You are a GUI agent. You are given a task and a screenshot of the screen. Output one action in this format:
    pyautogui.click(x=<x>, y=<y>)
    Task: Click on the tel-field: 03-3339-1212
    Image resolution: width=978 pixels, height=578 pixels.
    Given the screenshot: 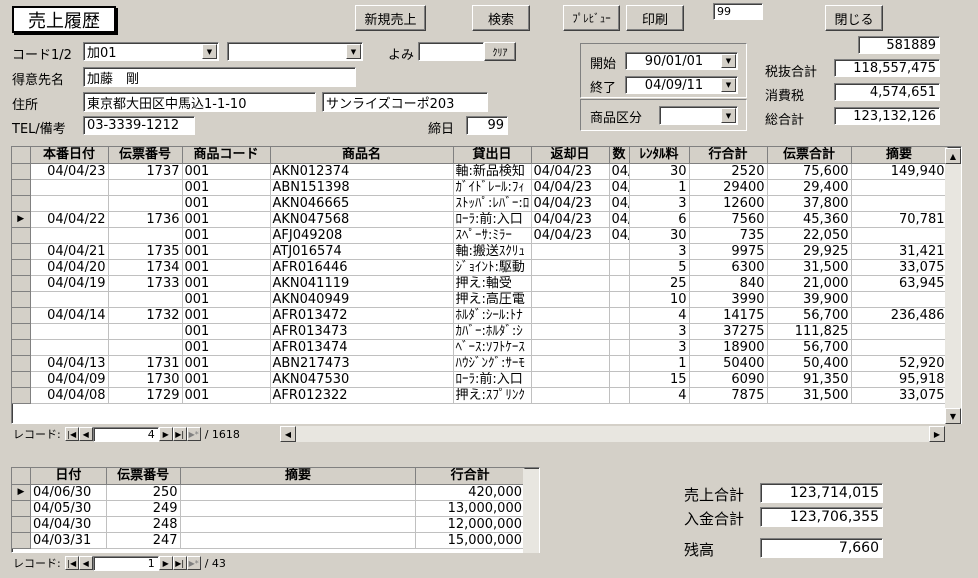 What is the action you would take?
    pyautogui.click(x=139, y=125)
    